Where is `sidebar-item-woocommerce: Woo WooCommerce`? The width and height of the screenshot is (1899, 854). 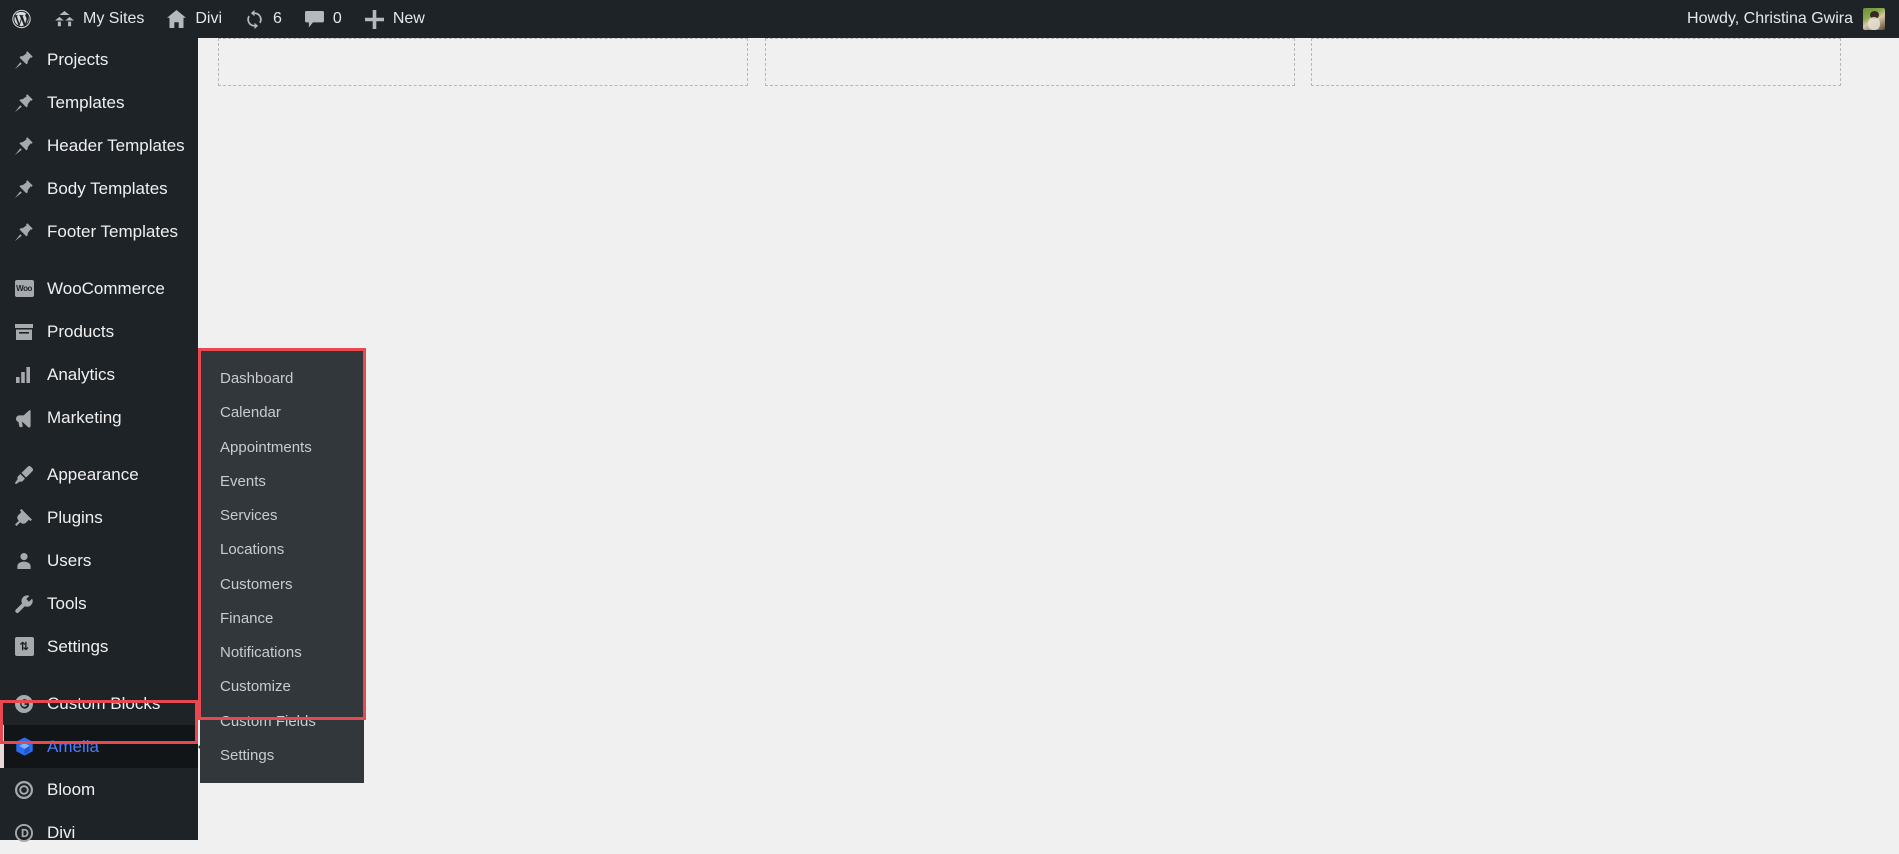
sidebar-item-woocommerce: Woo WooCommerce is located at coordinates (99, 288).